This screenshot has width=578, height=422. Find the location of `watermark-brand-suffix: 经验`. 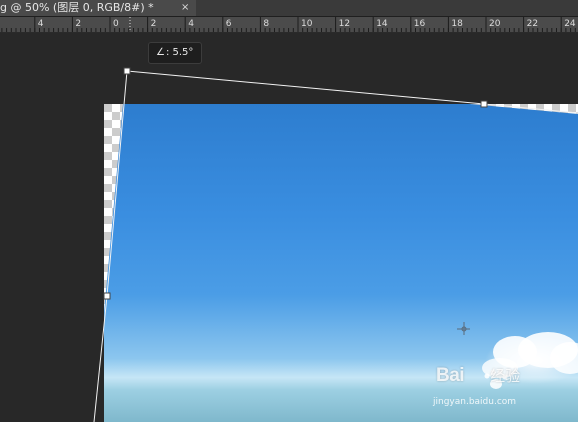

watermark-brand-suffix: 经验 is located at coordinates (505, 376).